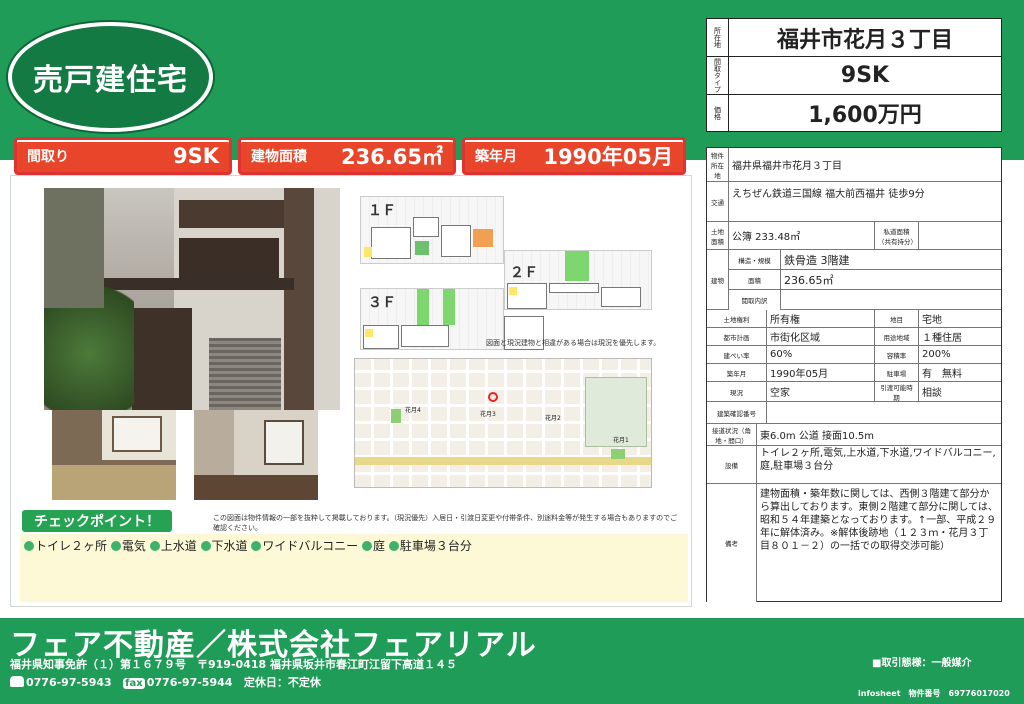 This screenshot has width=1024, height=704. What do you see at coordinates (828, 194) in the screenshot?
I see `spec-traffic: えちぜん鉄道三国線 福大前西福井 徒歩9分` at bounding box center [828, 194].